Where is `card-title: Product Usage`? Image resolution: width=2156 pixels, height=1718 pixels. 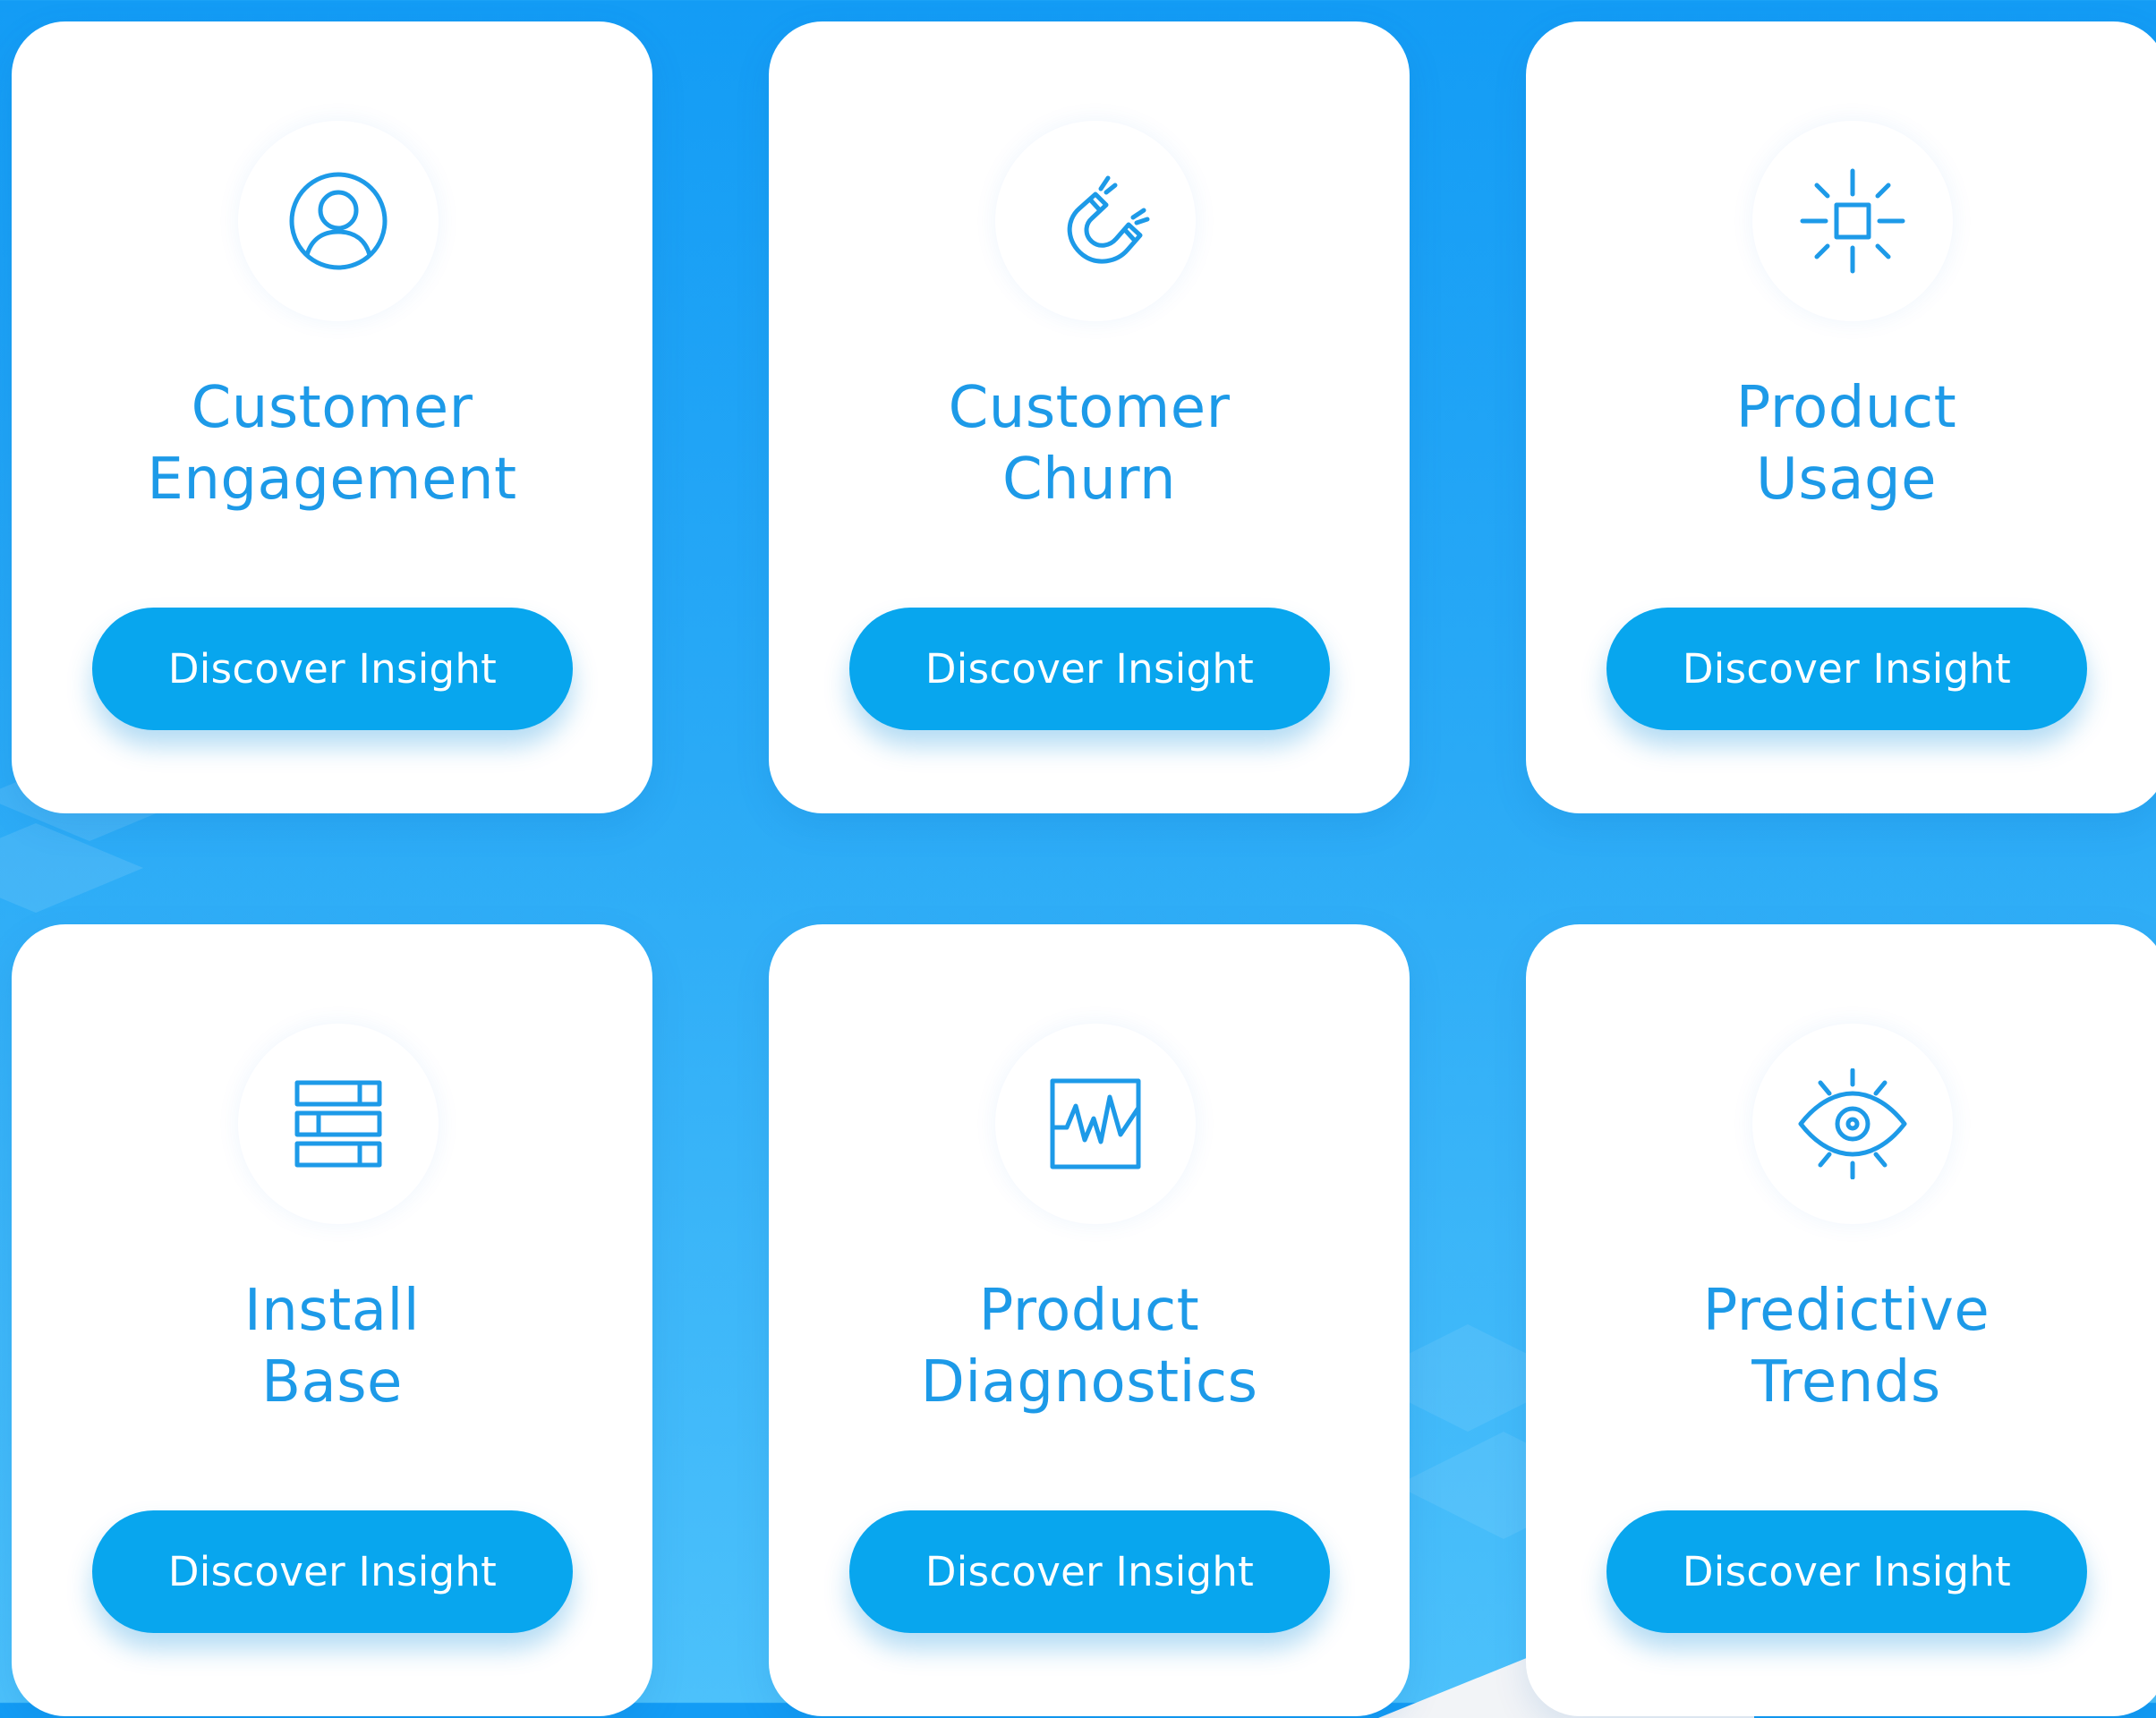
card-title: Product Usage is located at coordinates (1841, 443).